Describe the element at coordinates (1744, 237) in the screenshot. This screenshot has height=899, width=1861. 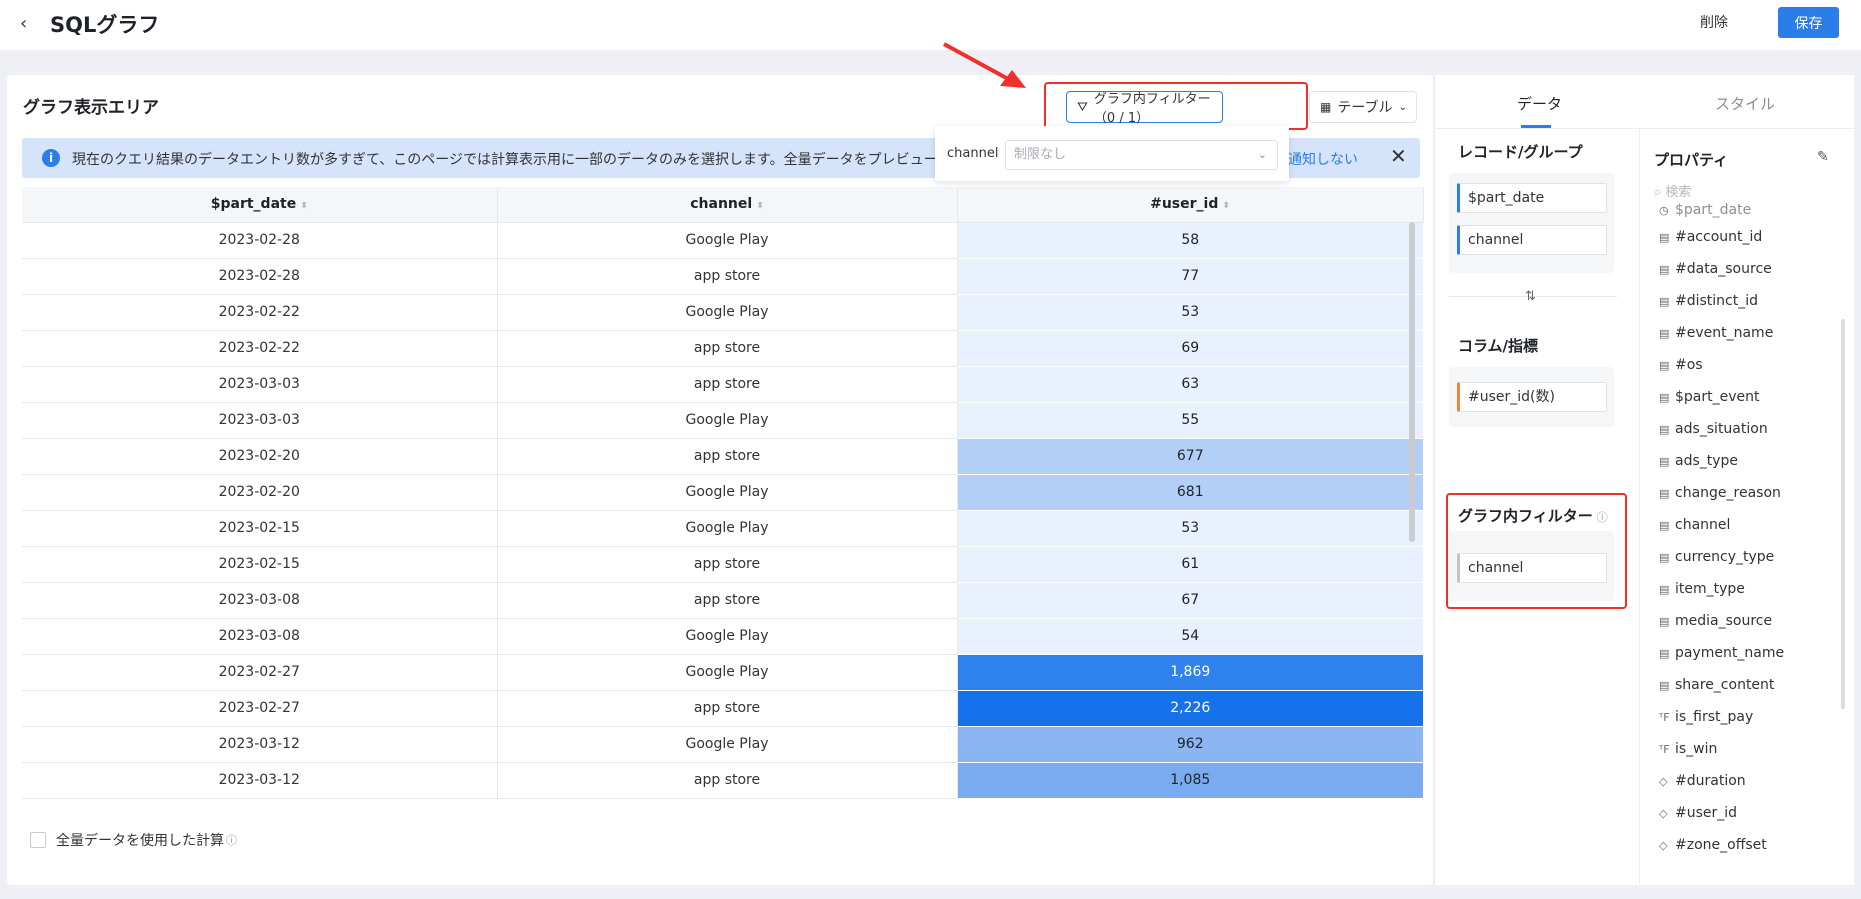
I see `property-item: ▤ #account_id` at that location.